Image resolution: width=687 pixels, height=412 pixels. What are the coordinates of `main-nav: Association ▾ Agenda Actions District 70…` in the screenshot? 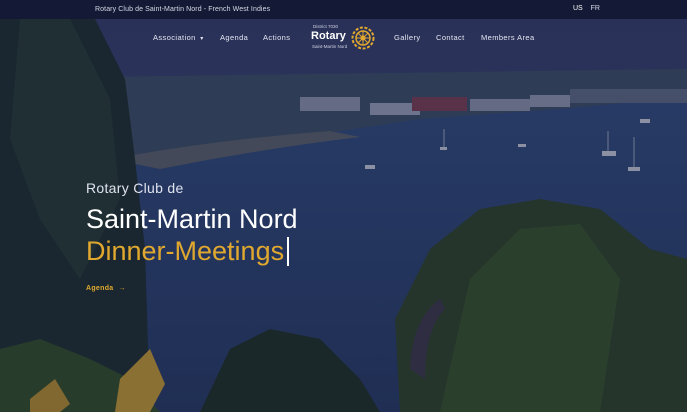 It's located at (343, 39).